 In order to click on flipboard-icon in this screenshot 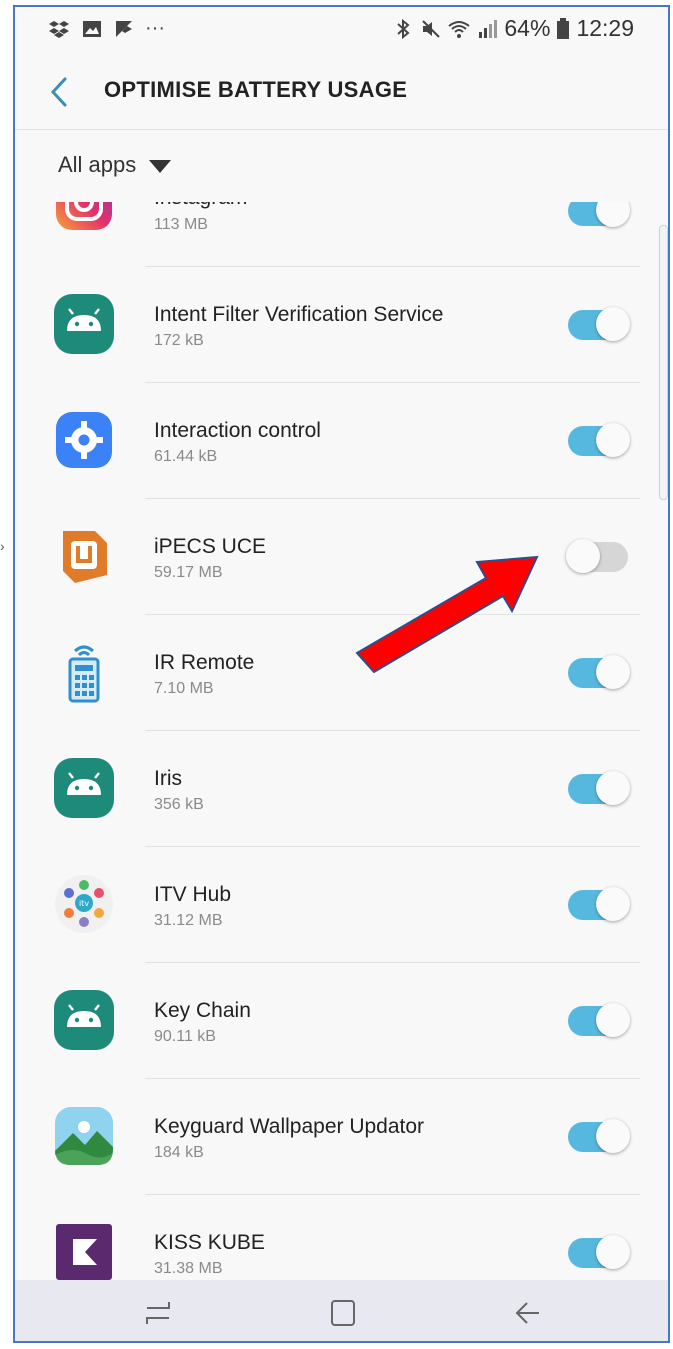, I will do `click(124, 28)`.